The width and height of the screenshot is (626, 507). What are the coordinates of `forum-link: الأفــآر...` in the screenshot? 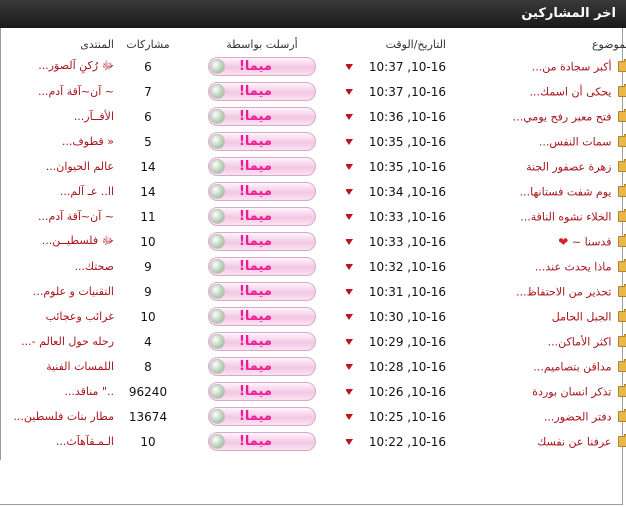 It's located at (94, 116).